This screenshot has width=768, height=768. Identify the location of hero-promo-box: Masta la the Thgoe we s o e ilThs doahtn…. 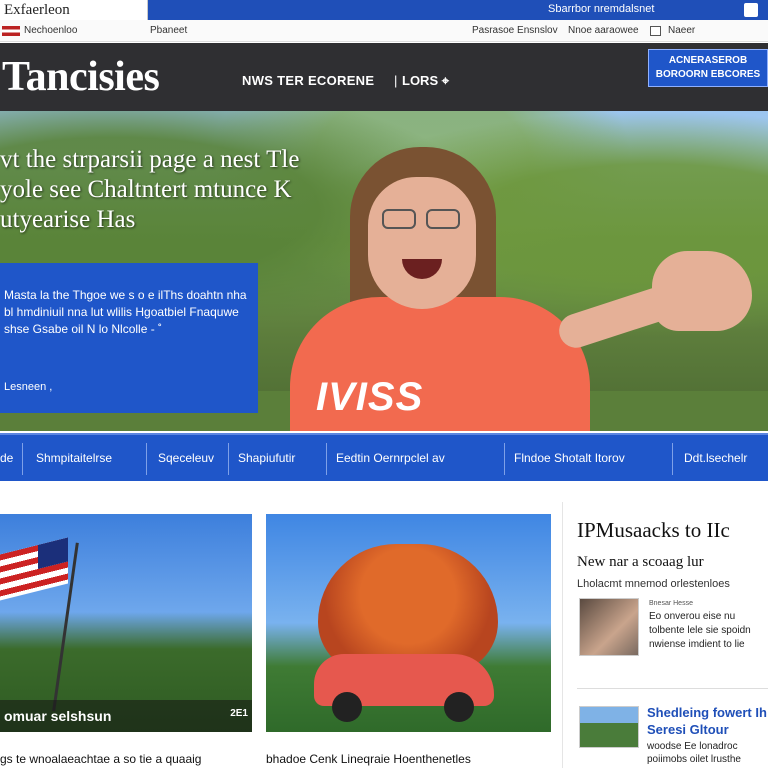
(129, 338).